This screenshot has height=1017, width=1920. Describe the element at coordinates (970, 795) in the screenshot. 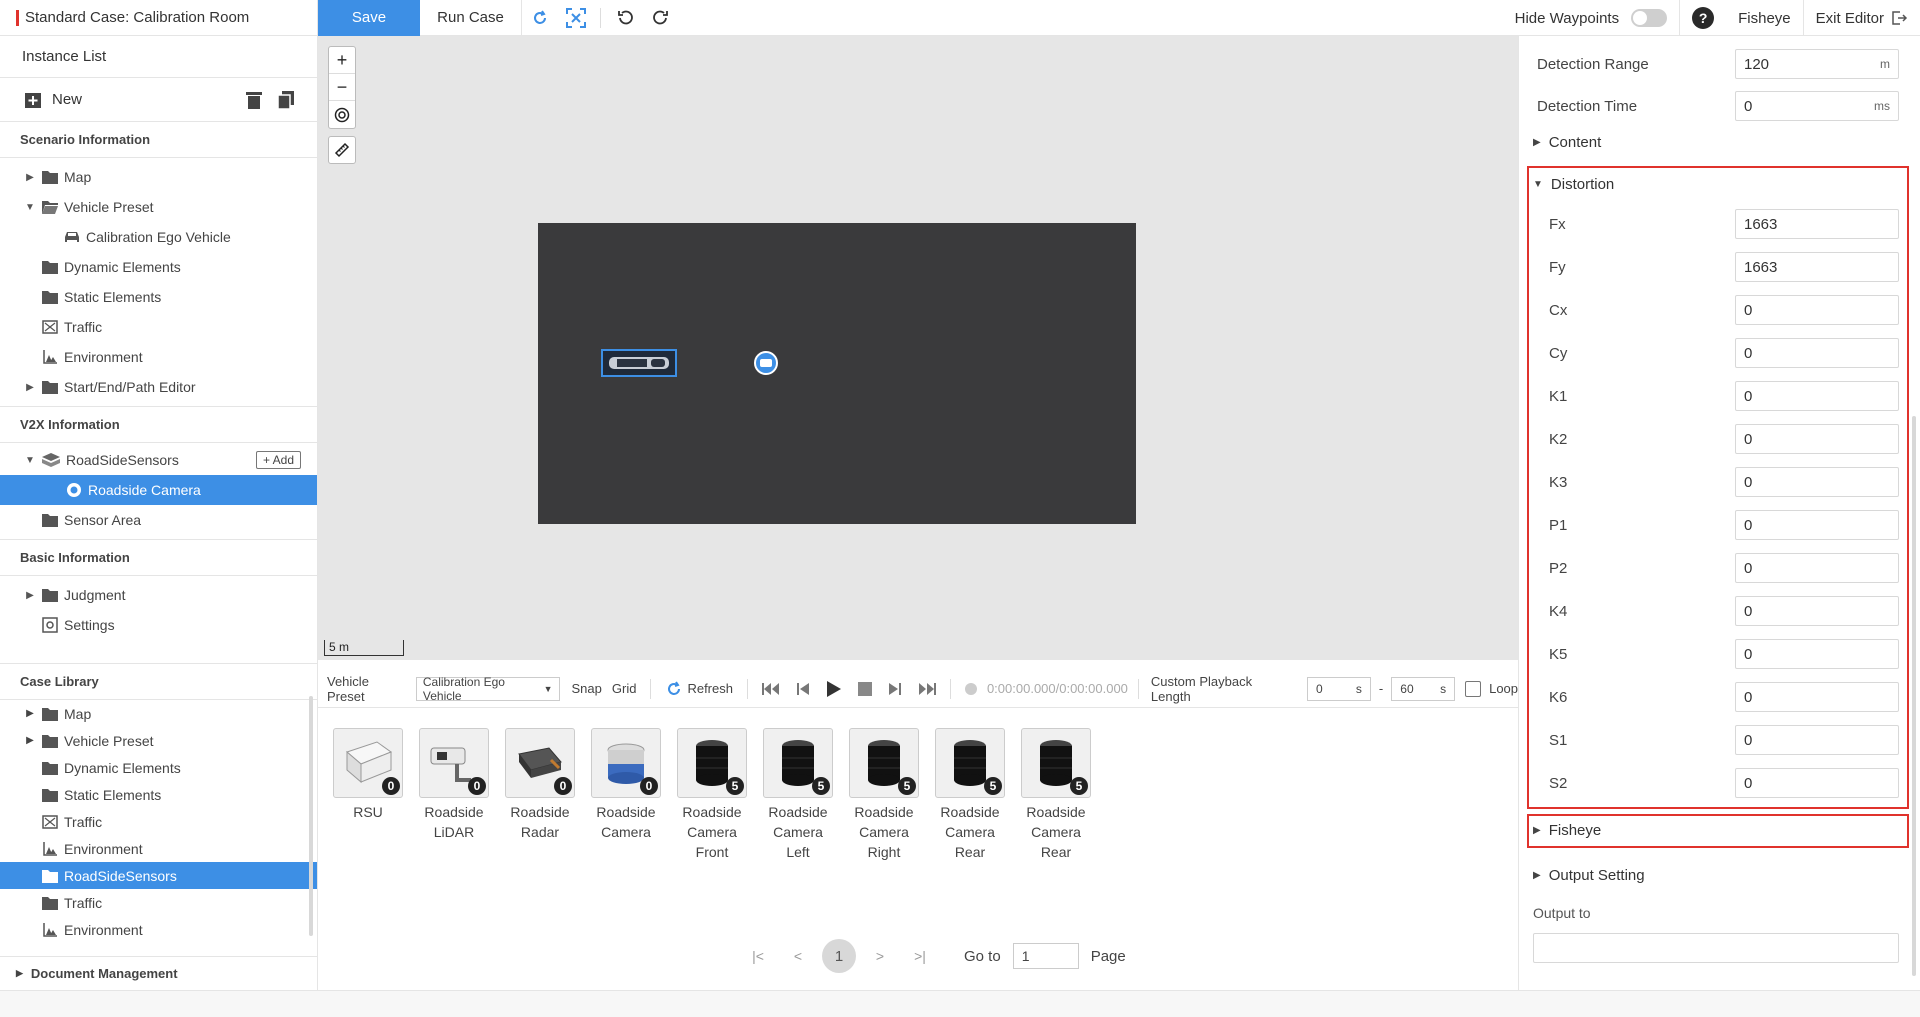

I see `sensor-card-roadside-camera-rear: 5 Roadside Camera Rear` at that location.